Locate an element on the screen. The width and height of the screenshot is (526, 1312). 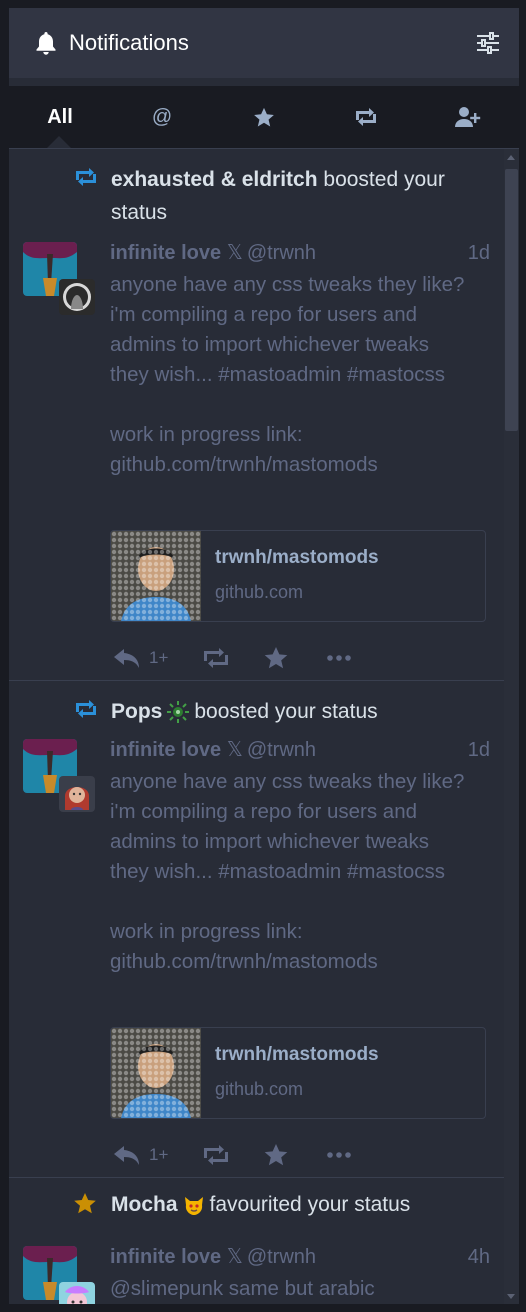
notification-prepend: exhausted & eldritch boosted your status is located at coordinates (273, 196).